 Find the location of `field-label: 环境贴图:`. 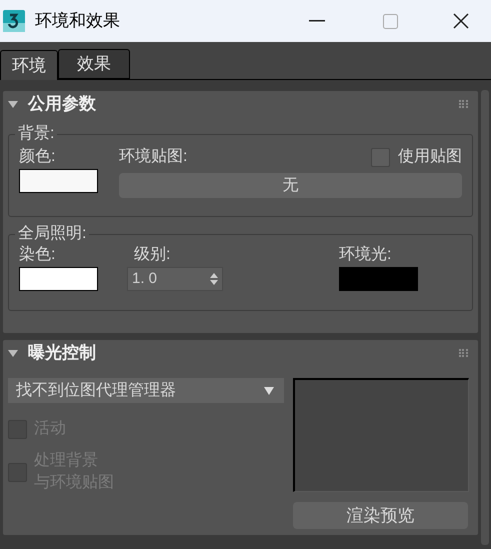

field-label: 环境贴图: is located at coordinates (153, 156).